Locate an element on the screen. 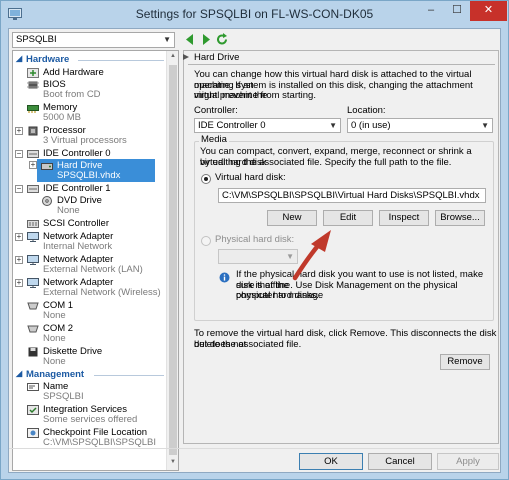 Image resolution: width=509 pixels, height=480 pixels. tree-scrollbar: ▲ ▼ is located at coordinates (172, 260).